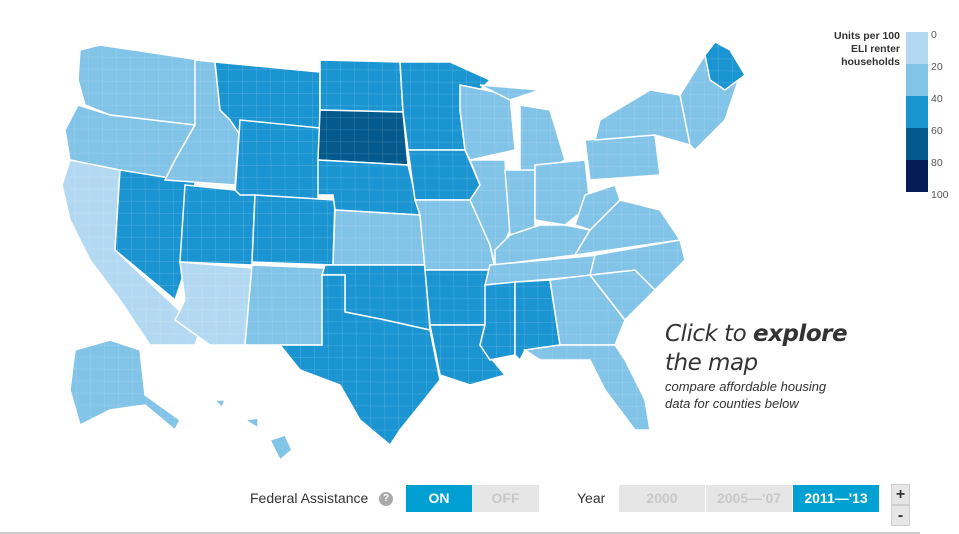 This screenshot has height=534, width=959. Describe the element at coordinates (746, 386) in the screenshot. I see `callout-subtext: compare affordable housing` at that location.